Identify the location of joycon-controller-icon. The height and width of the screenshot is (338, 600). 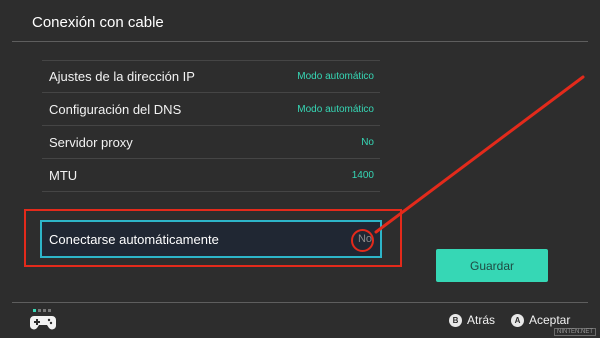
(43, 319).